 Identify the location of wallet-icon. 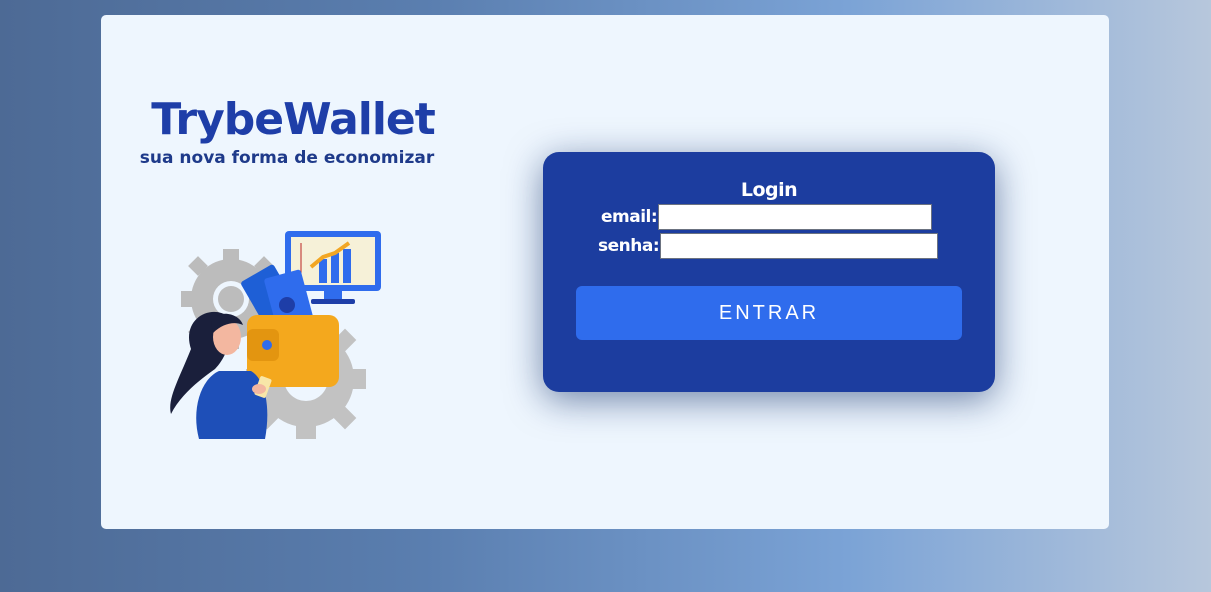
(293, 351).